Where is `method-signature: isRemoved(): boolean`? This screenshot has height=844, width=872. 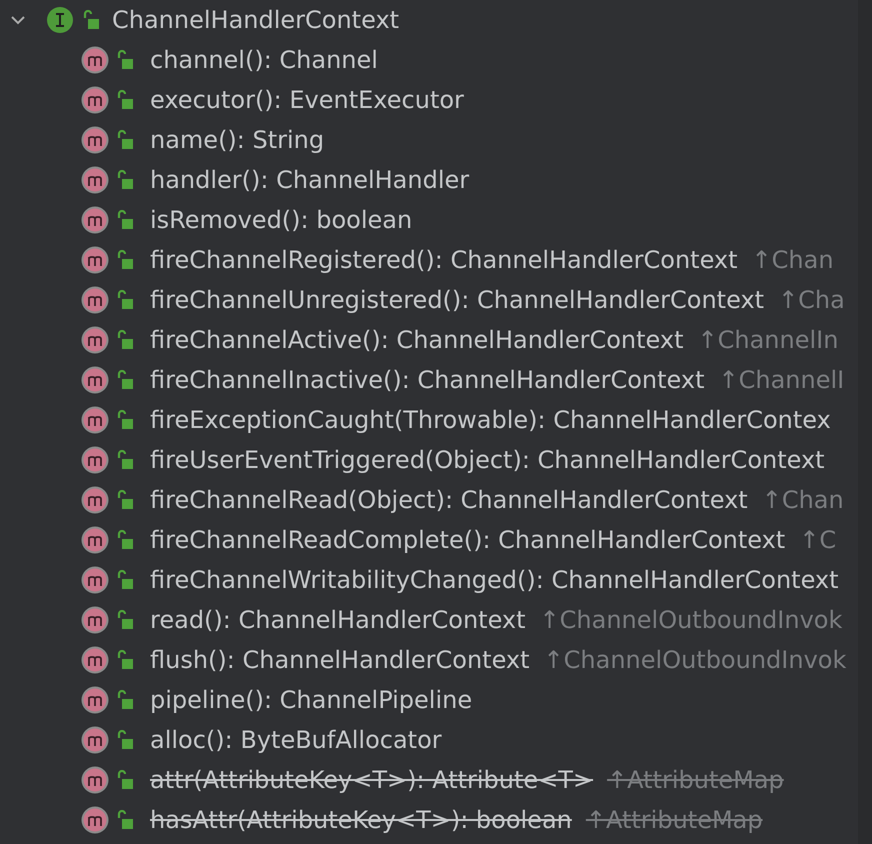
method-signature: isRemoved(): boolean is located at coordinates (281, 220).